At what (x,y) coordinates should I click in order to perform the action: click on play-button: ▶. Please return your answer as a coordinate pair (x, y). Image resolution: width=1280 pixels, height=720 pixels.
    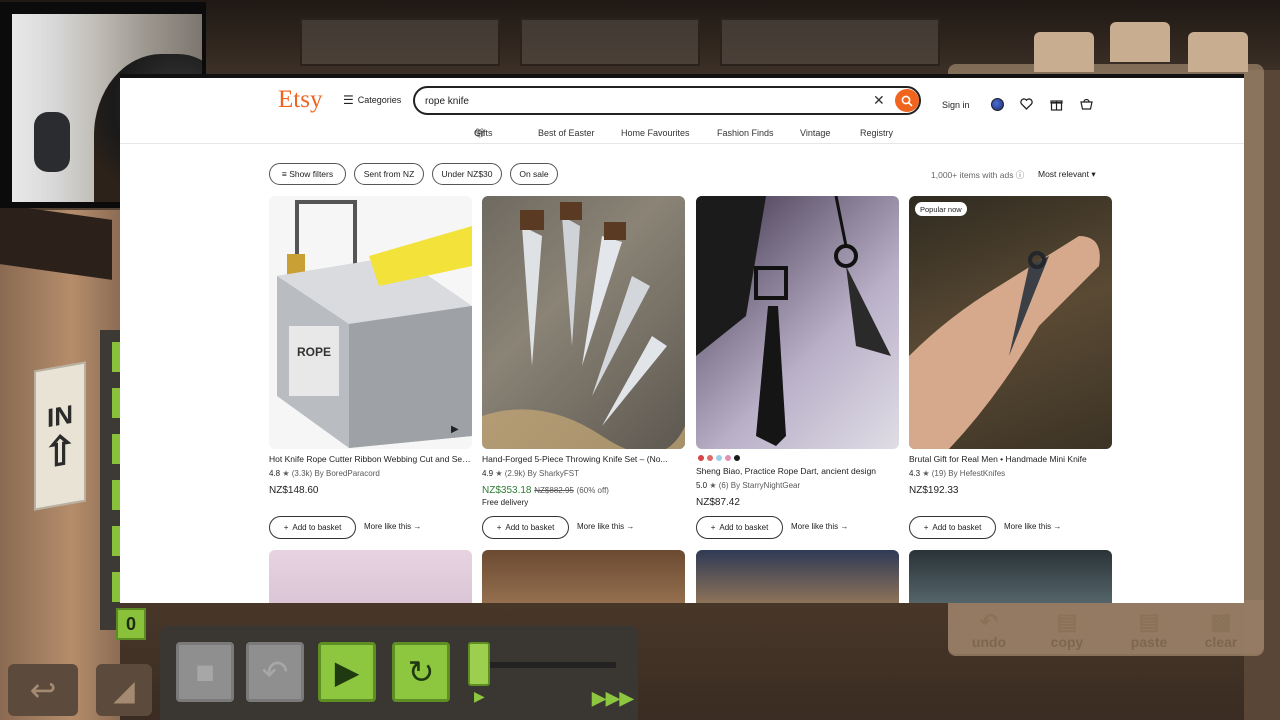
    Looking at the image, I should click on (347, 672).